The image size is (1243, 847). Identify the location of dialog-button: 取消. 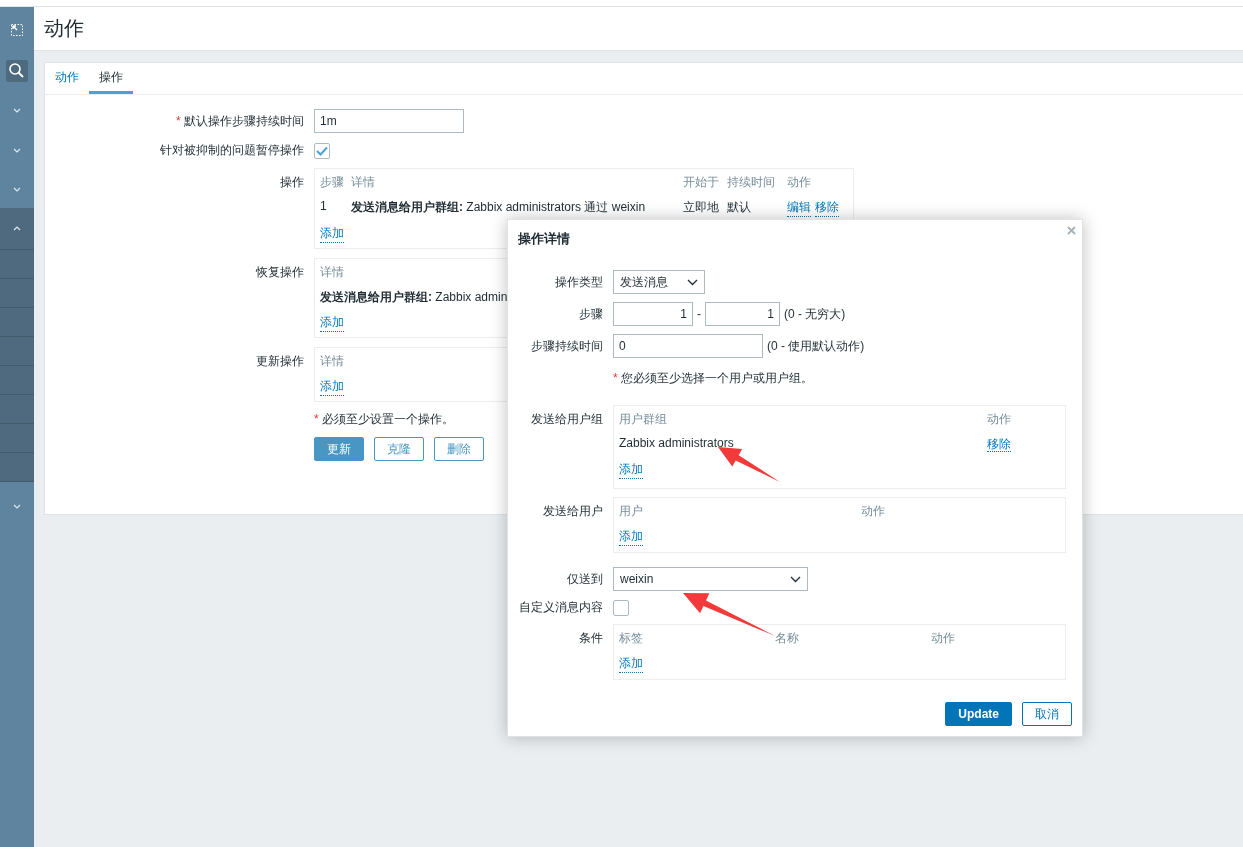
(1047, 714).